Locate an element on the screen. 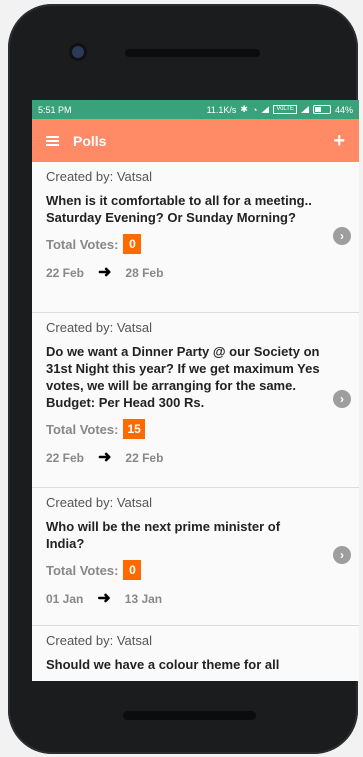 This screenshot has width=363, height=757. volte-badge: VoLTE is located at coordinates (285, 109).